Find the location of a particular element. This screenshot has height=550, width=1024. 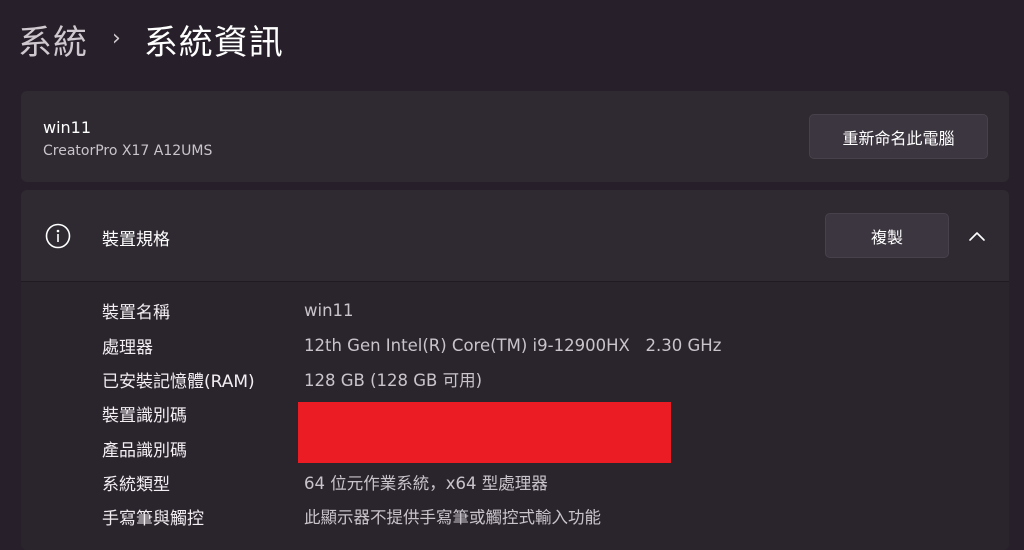

spec-value: 此顯示器不提供手寫筆或觸控式輸入功能 is located at coordinates (452, 516).